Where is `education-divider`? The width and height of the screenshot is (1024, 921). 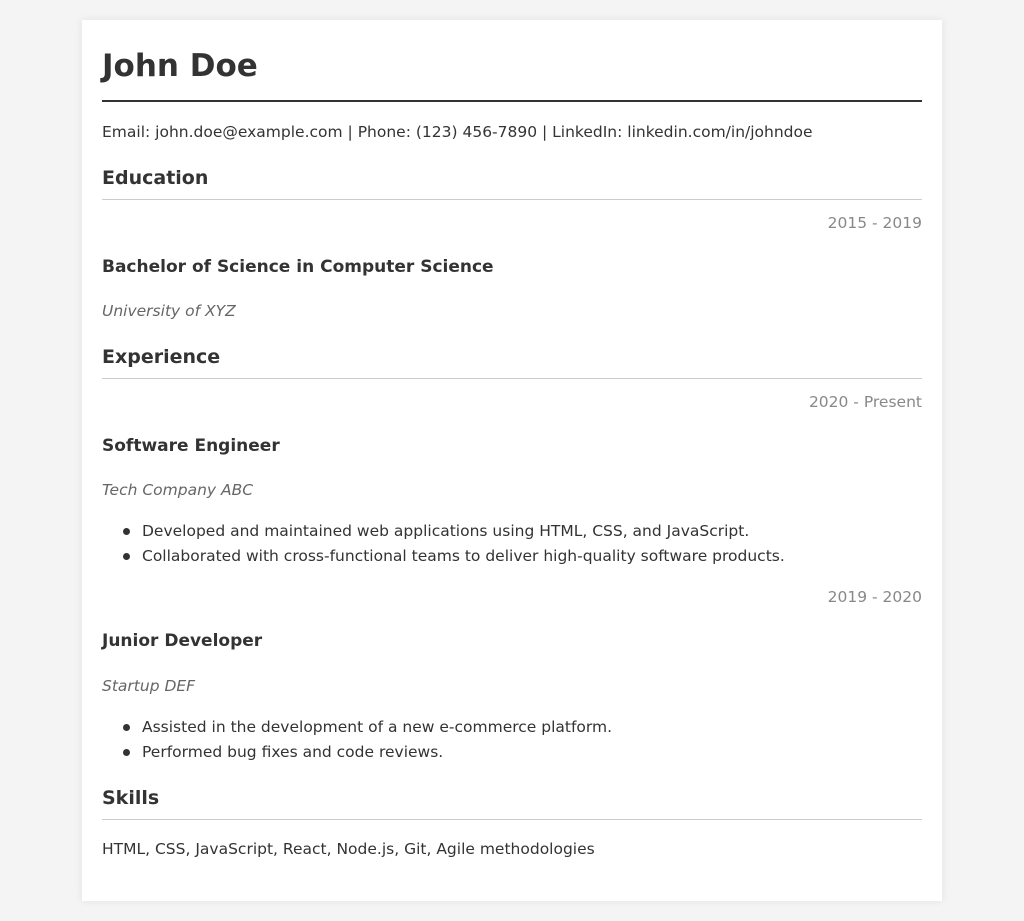 education-divider is located at coordinates (512, 199).